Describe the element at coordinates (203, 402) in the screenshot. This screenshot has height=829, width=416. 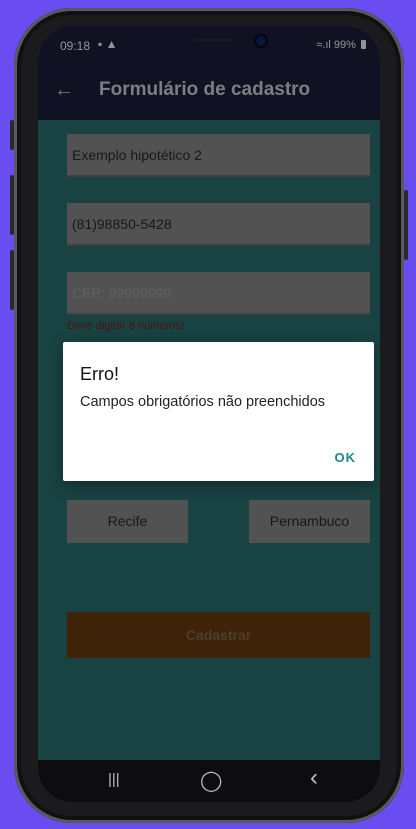
I see `dialog-message: Campos obrigatórios não preenchidos` at that location.